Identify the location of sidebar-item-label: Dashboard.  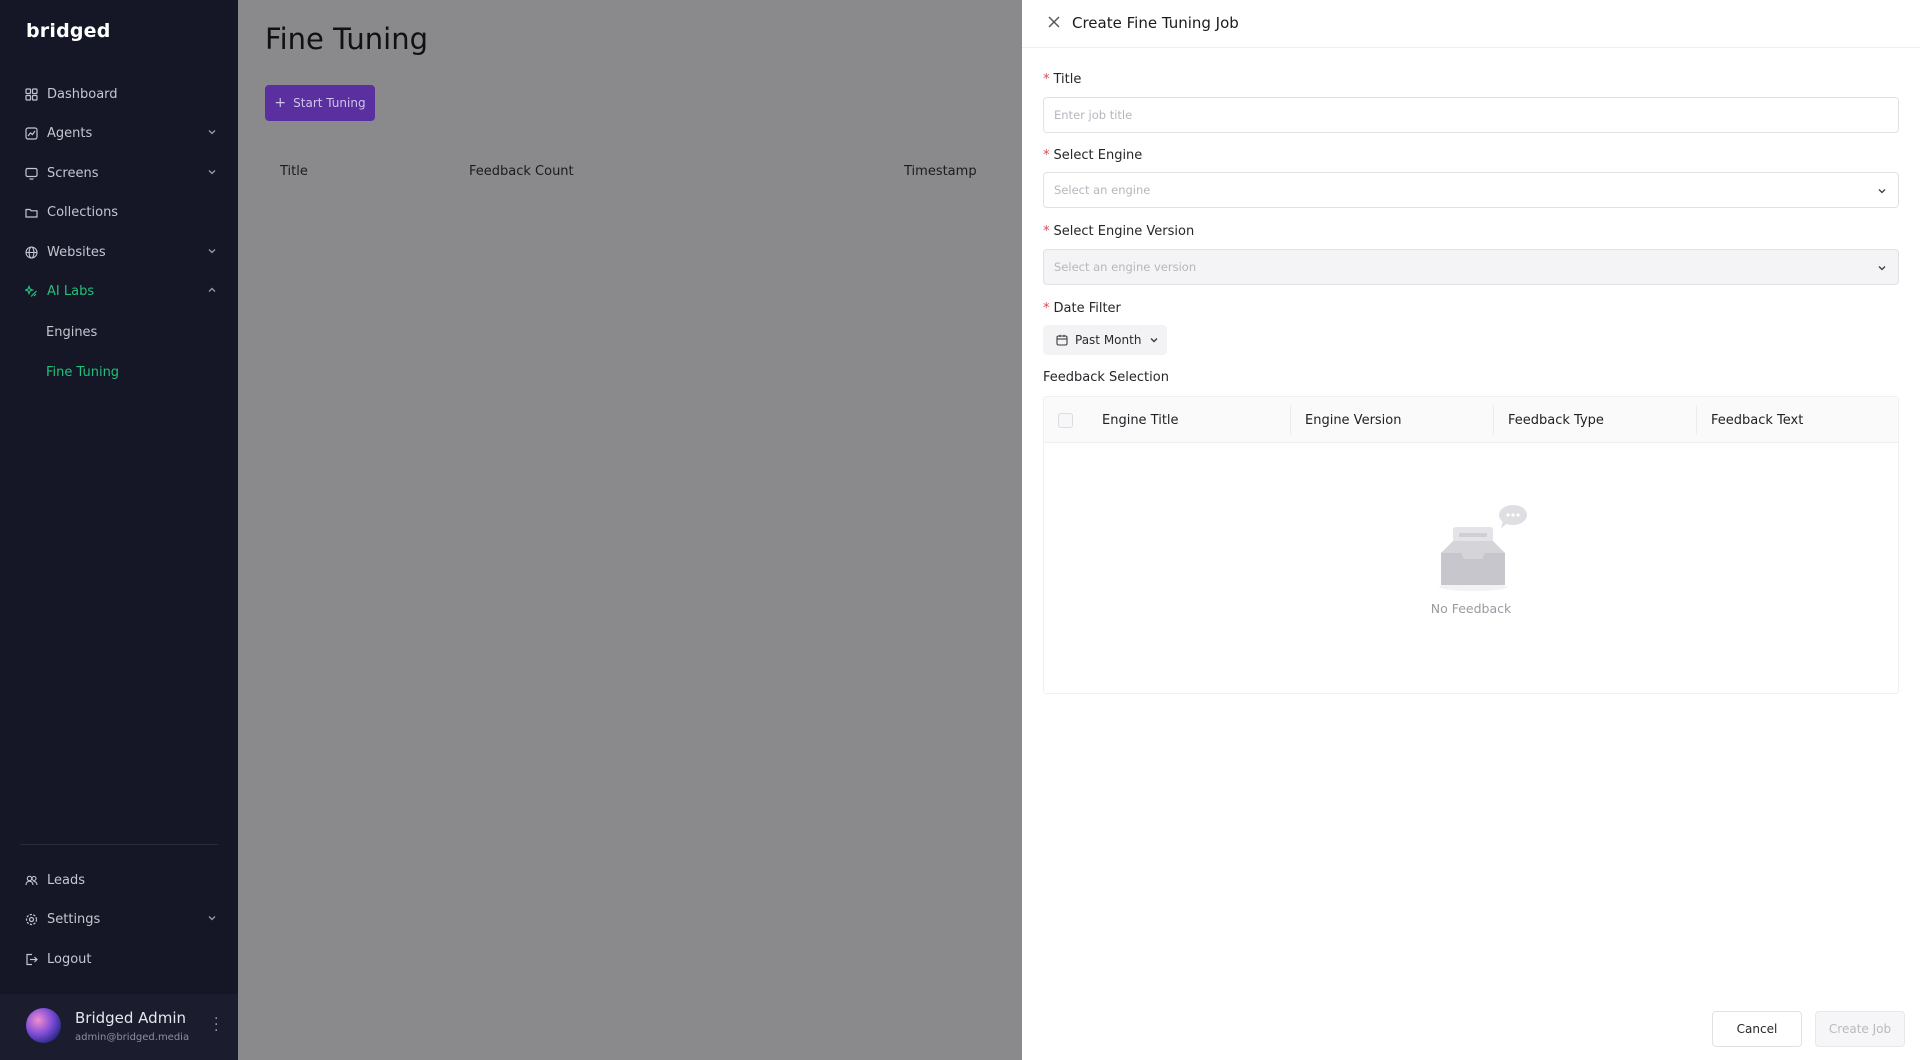
(82, 94).